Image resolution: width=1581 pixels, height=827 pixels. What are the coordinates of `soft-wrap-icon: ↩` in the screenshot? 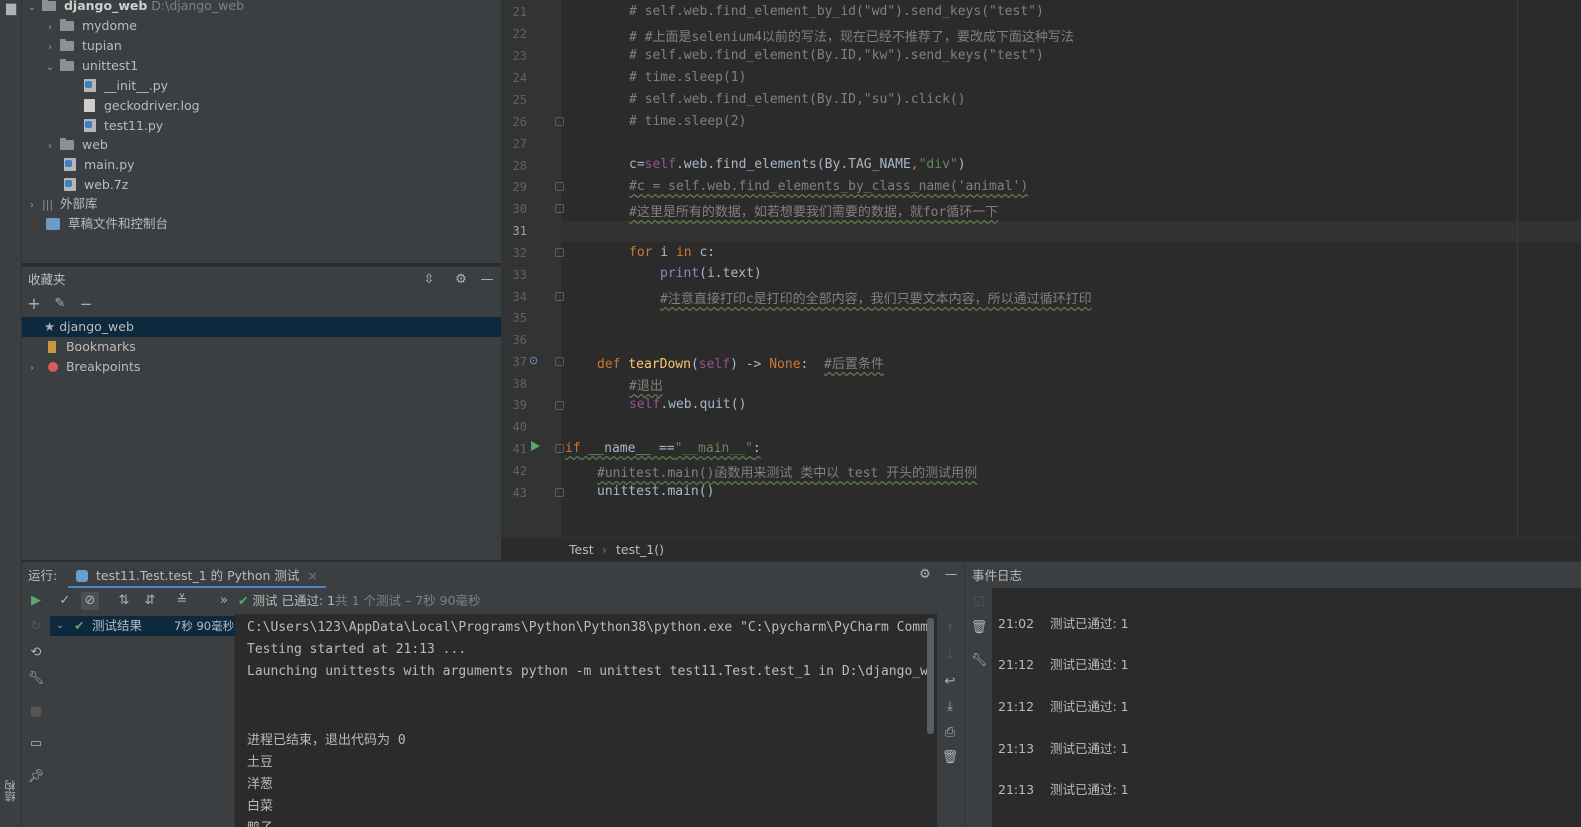 It's located at (950, 682).